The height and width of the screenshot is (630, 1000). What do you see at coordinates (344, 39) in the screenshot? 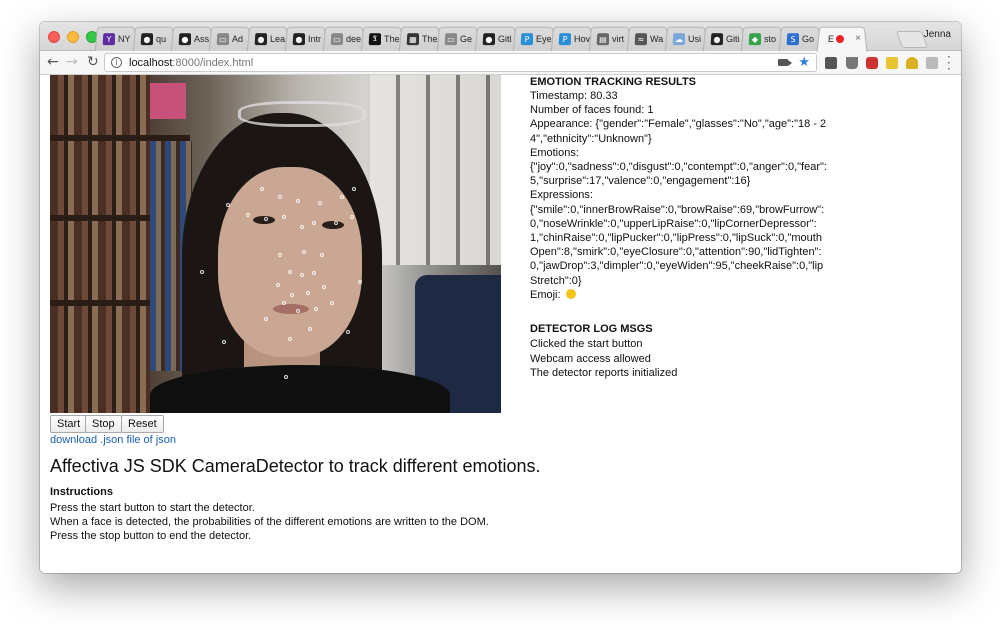
I see `browser-tab: ▭ dee` at bounding box center [344, 39].